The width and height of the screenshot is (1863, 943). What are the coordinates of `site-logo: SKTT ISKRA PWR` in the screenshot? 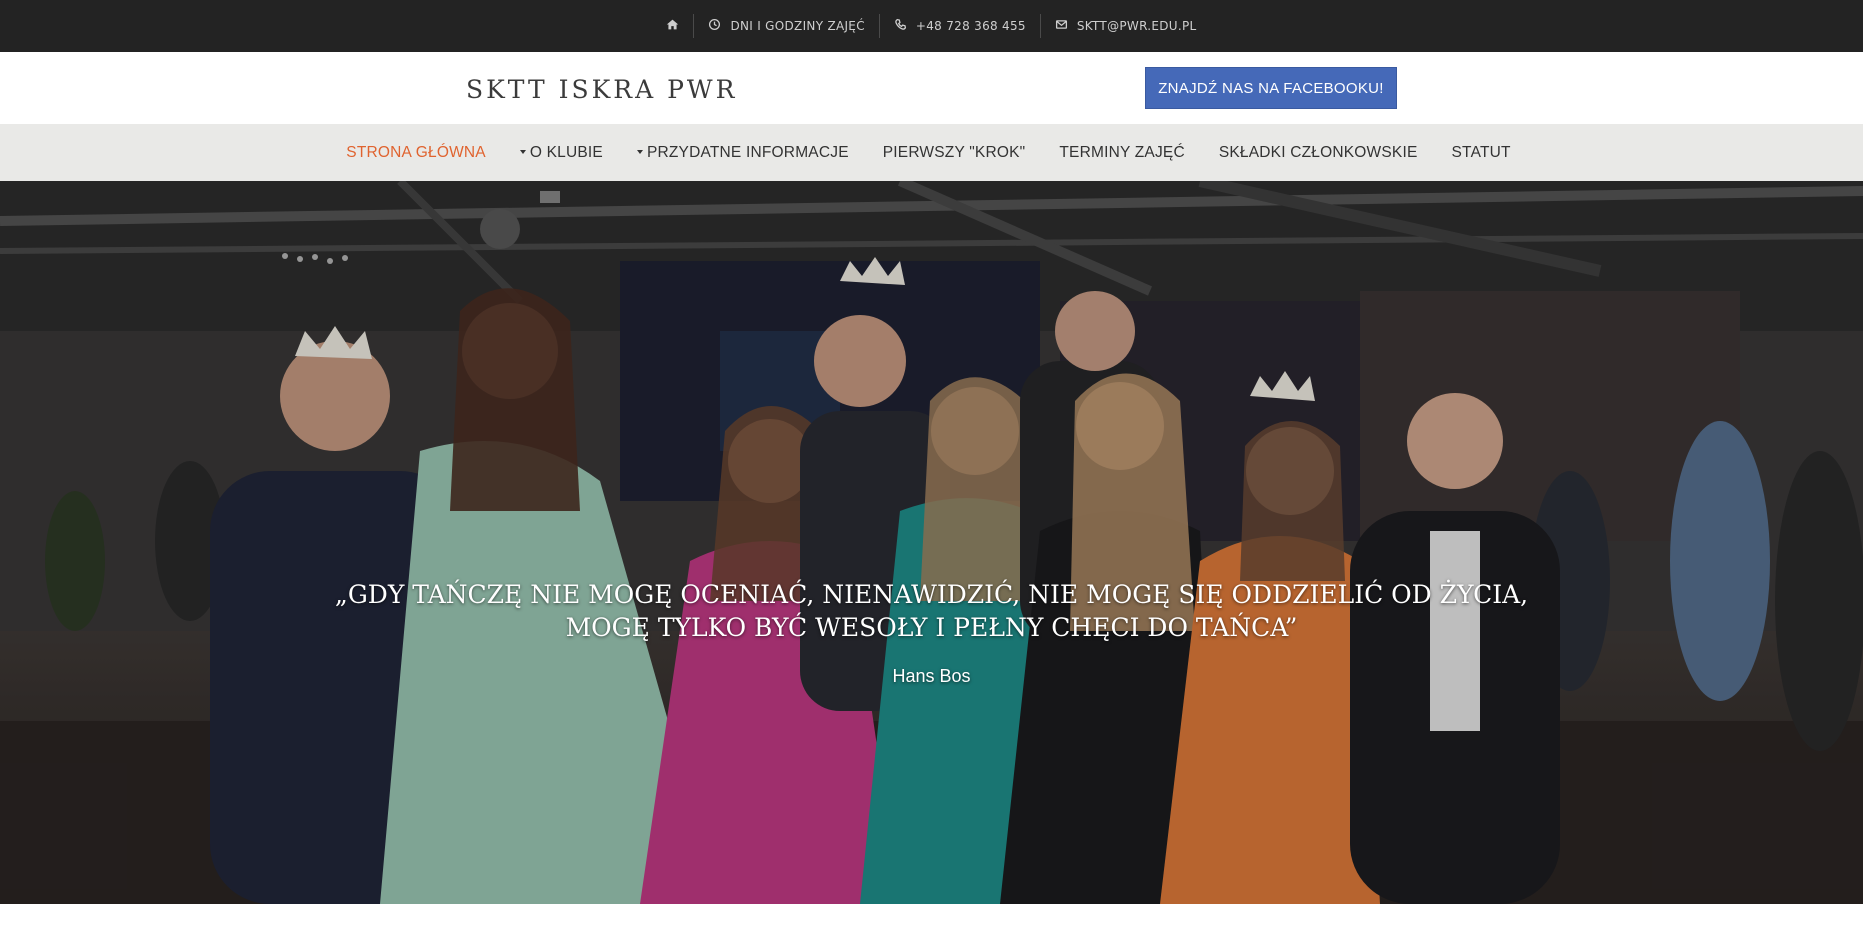 It's located at (601, 89).